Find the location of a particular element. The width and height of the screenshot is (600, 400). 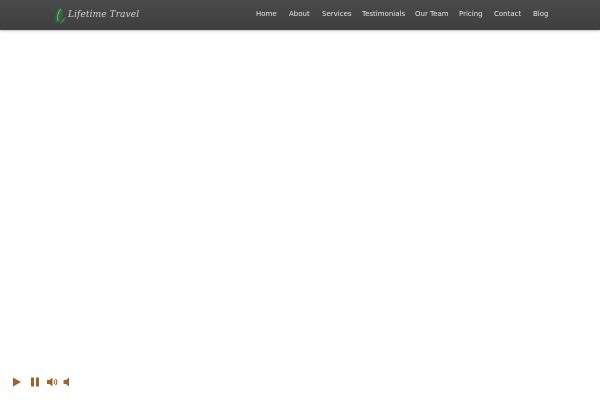

nav-item-services: Services is located at coordinates (337, 14).